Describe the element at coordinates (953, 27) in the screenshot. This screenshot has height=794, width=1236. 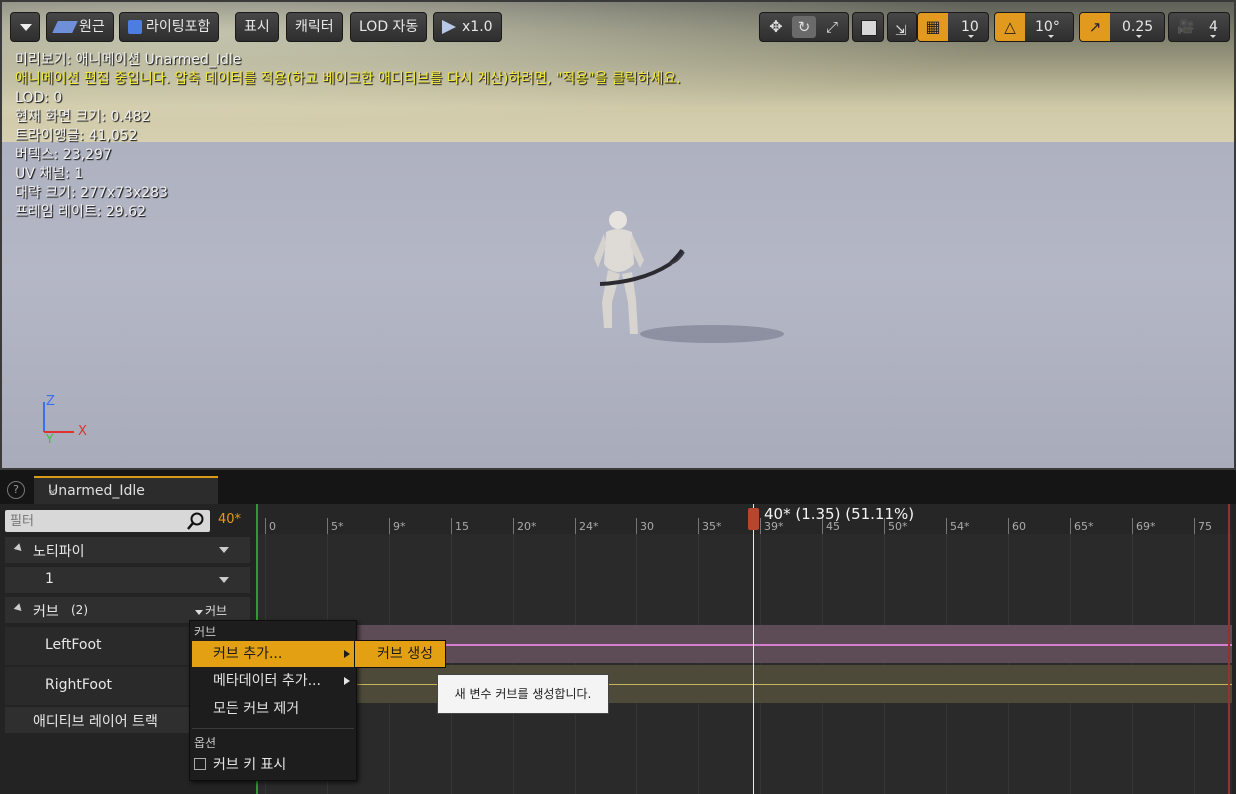
I see `grid-snap-button: ▦ 10` at that location.